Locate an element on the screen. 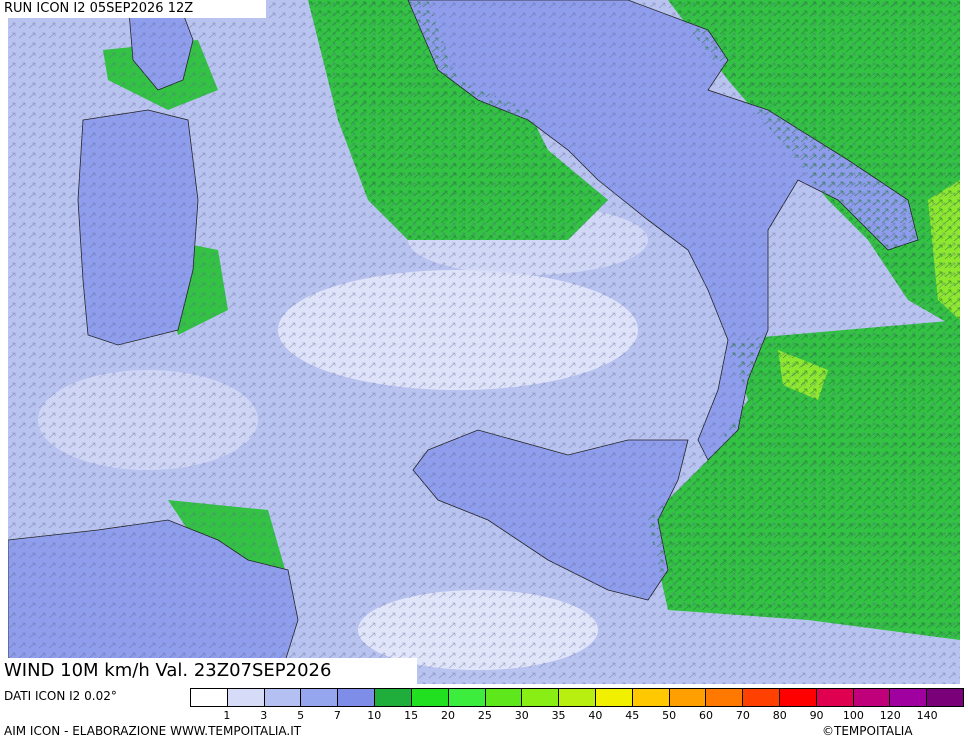  legend-tick-label: 5 is located at coordinates (301, 715).